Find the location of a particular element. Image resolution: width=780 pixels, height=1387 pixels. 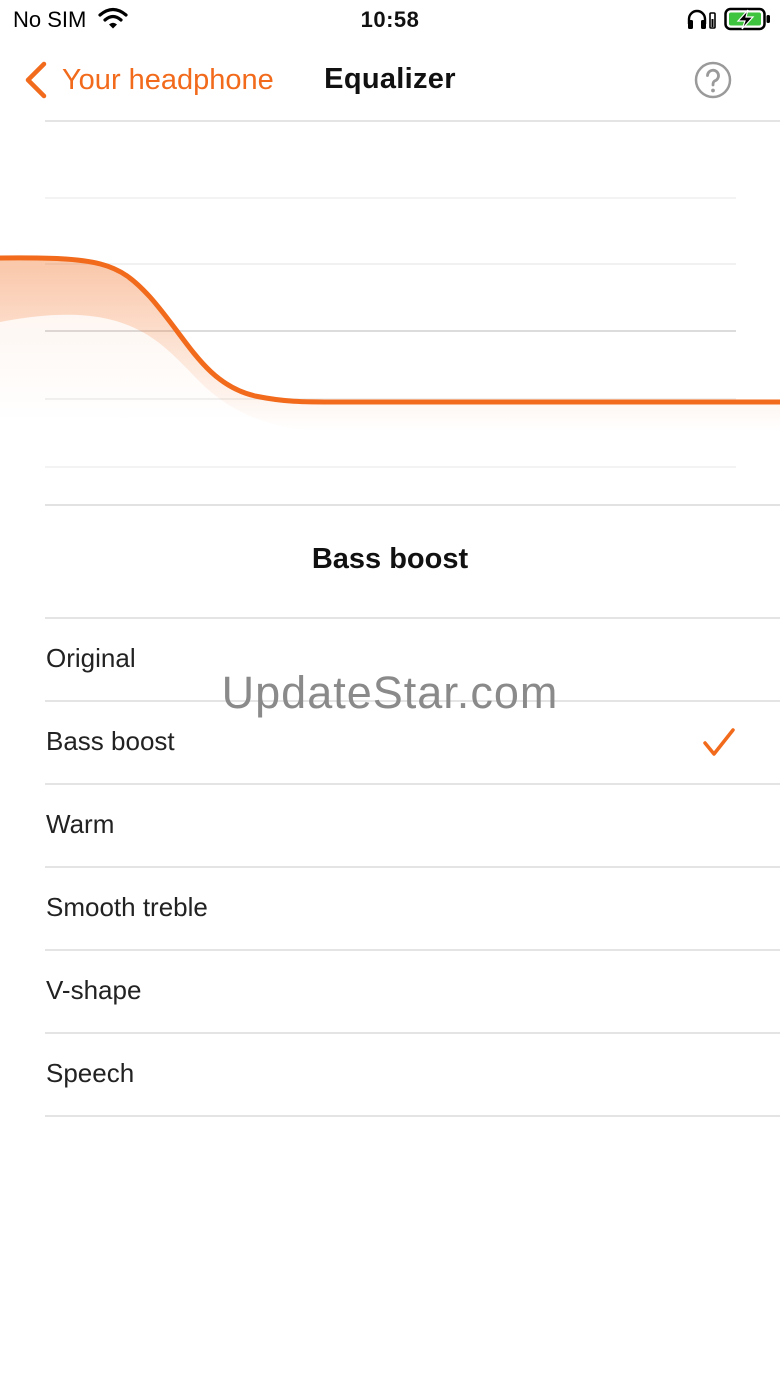

page-title: Equalizer is located at coordinates (390, 79).